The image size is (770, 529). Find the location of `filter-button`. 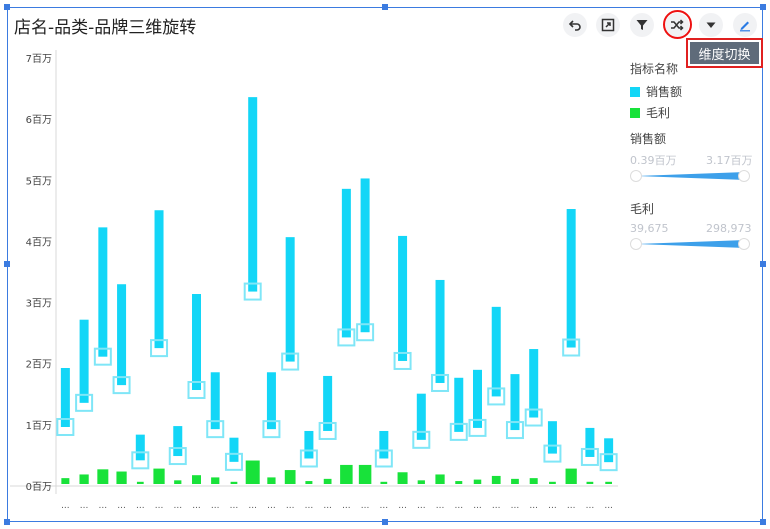

filter-button is located at coordinates (642, 25).